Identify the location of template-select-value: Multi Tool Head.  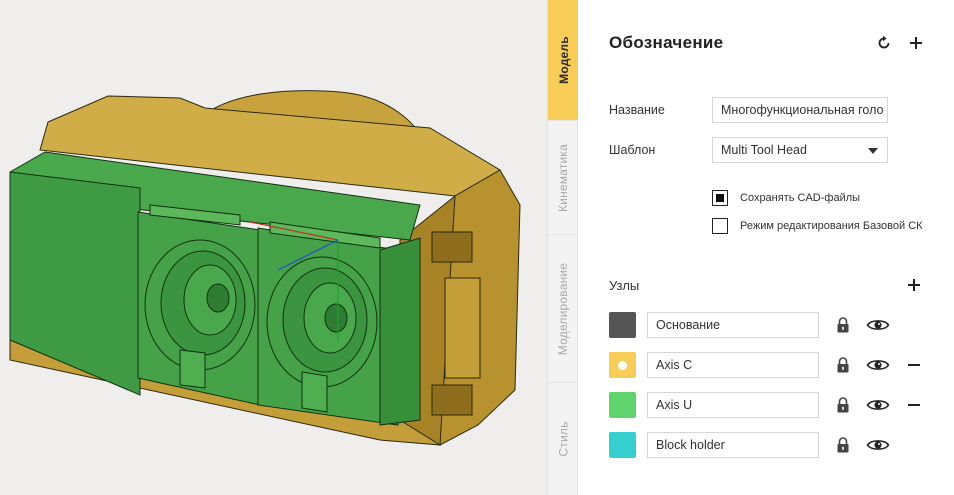
(764, 150).